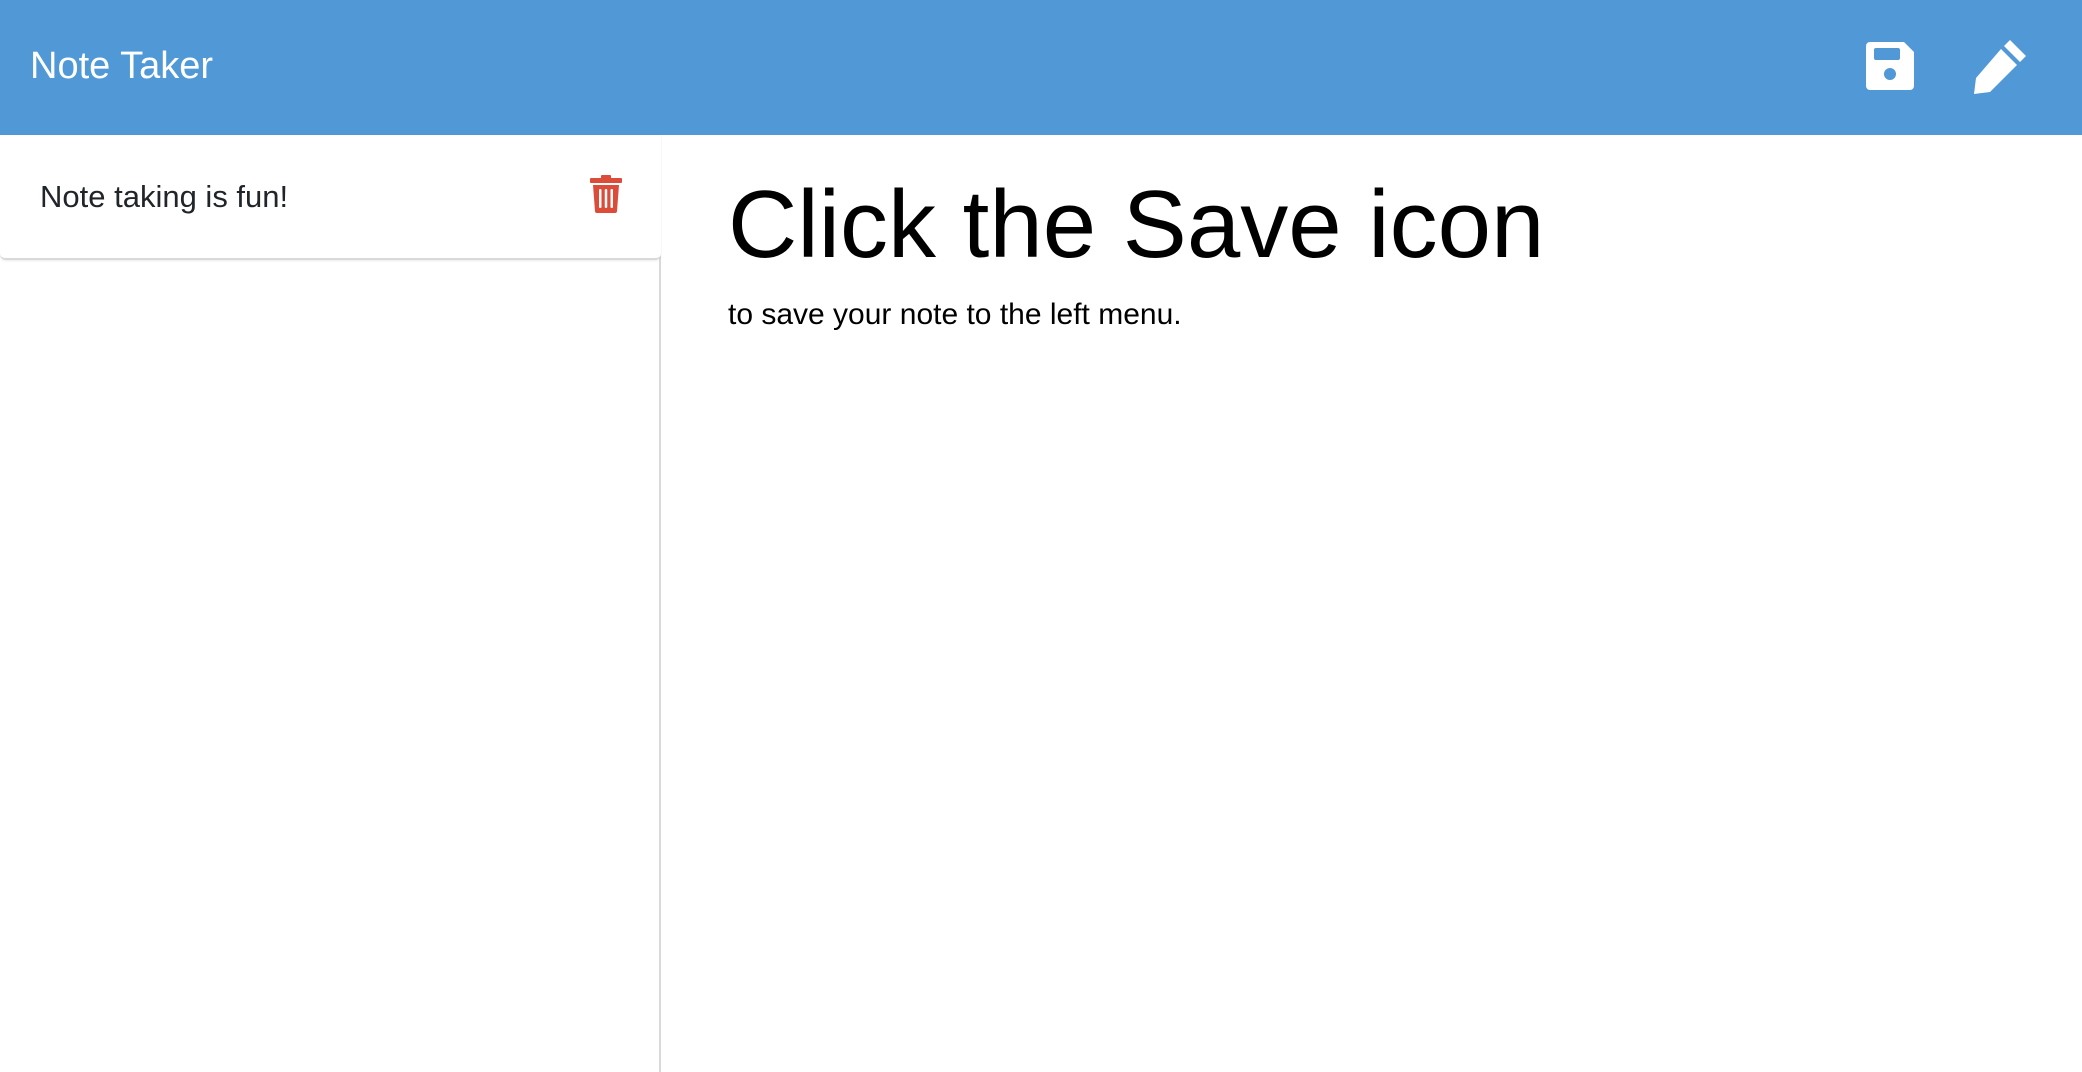  I want to click on note-text: to save your note to the left menu., so click(955, 315).